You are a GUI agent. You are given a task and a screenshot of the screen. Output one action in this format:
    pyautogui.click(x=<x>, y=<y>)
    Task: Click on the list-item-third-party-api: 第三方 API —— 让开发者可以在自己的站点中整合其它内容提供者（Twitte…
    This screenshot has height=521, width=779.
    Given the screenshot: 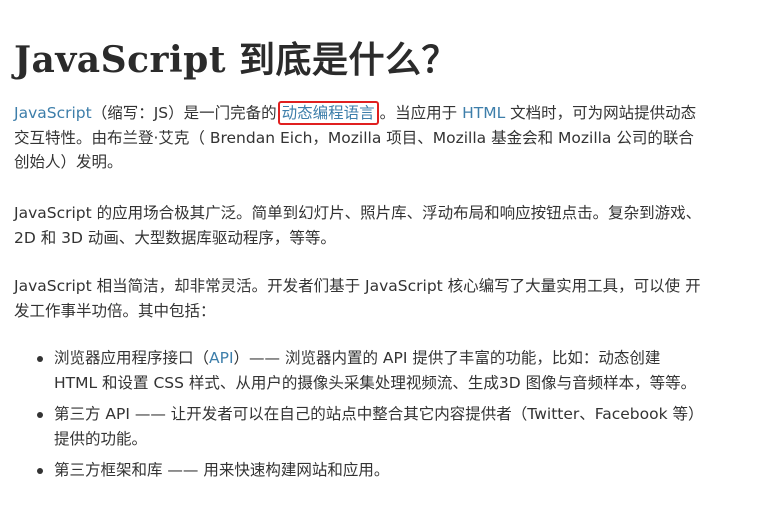 What is the action you would take?
    pyautogui.click(x=370, y=426)
    